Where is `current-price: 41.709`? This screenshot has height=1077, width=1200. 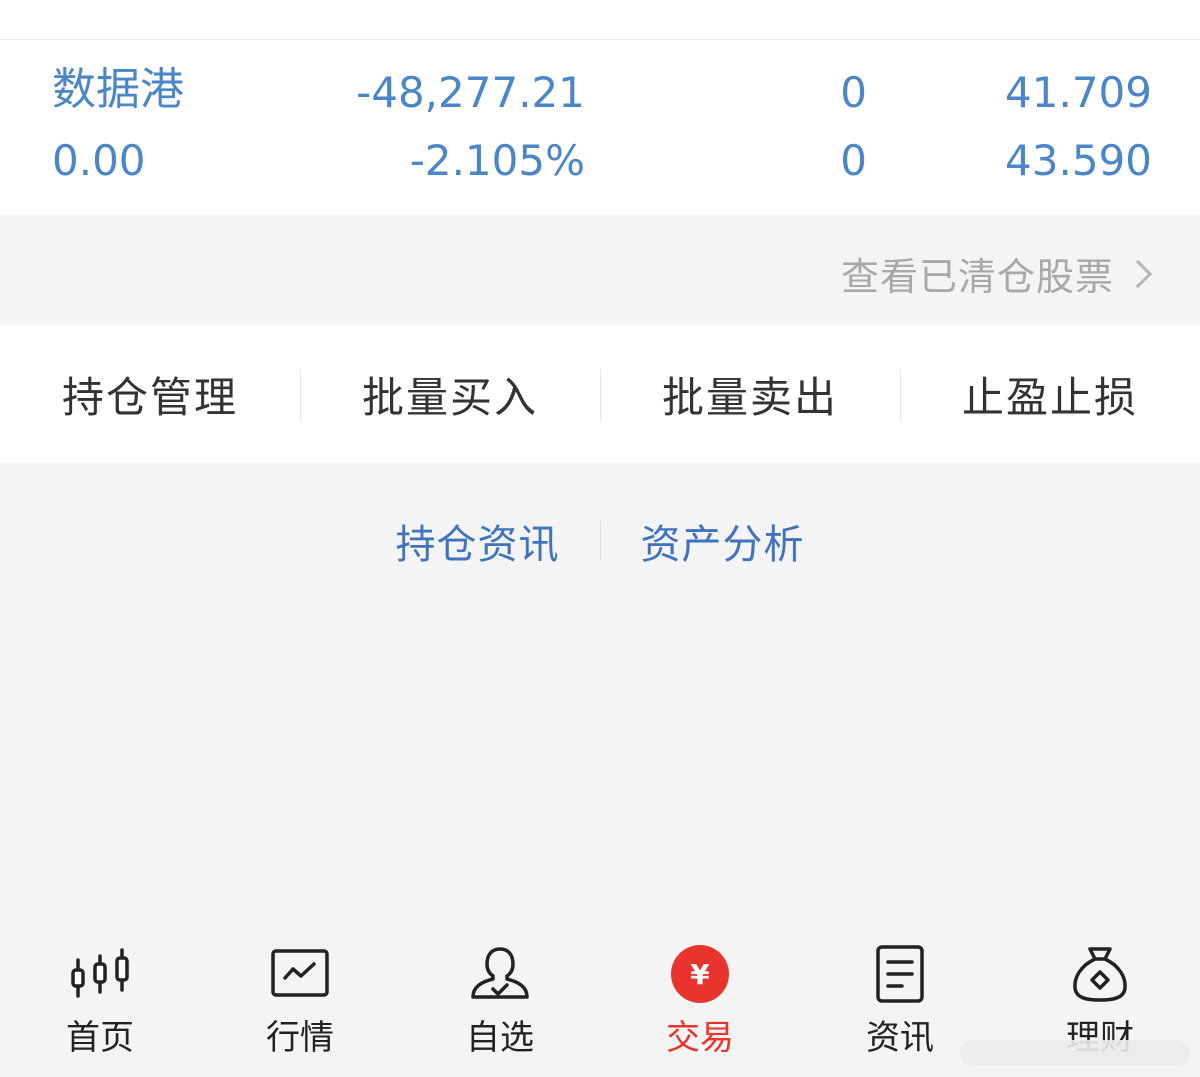
current-price: 41.709 is located at coordinates (1078, 92).